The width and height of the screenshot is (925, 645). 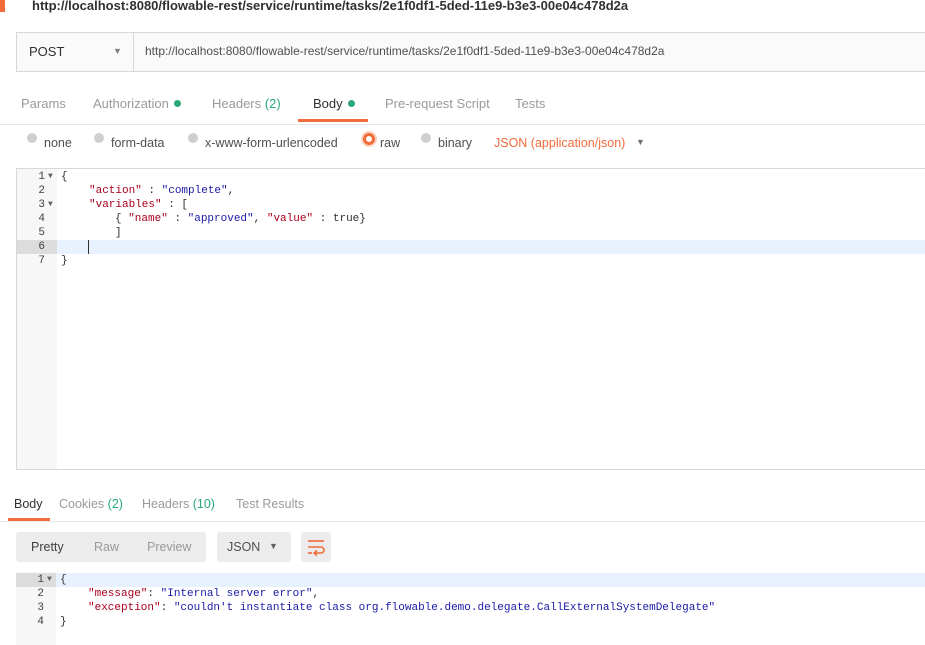 I want to click on code-line: 2 "action" : "complete",, so click(x=471, y=191).